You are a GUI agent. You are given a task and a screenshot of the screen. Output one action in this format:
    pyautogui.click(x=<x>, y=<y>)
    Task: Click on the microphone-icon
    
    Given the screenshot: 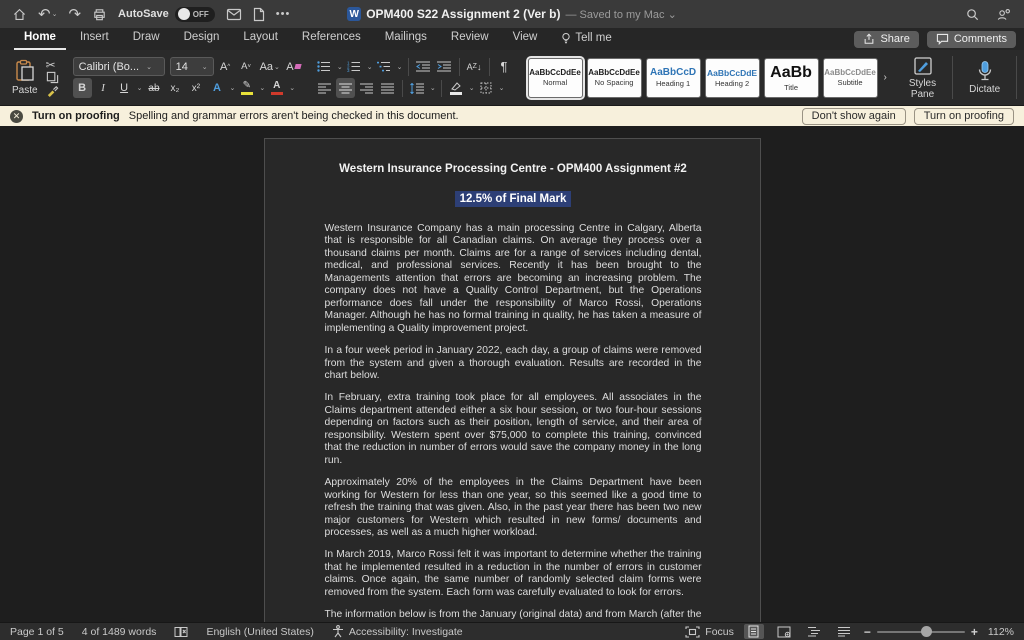 What is the action you would take?
    pyautogui.click(x=984, y=71)
    